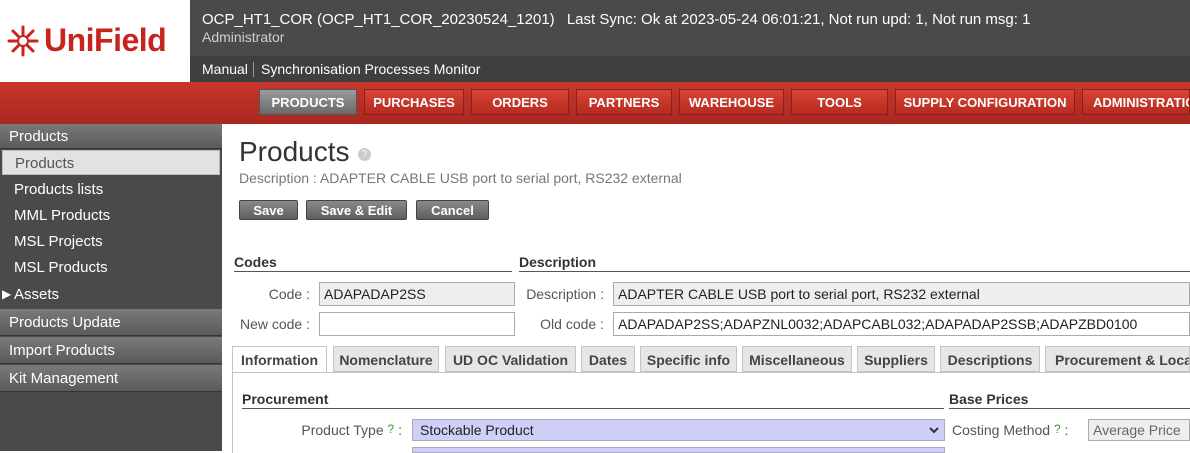 The width and height of the screenshot is (1190, 453). What do you see at coordinates (1057, 429) in the screenshot?
I see `costing-method-help-icon: ?` at bounding box center [1057, 429].